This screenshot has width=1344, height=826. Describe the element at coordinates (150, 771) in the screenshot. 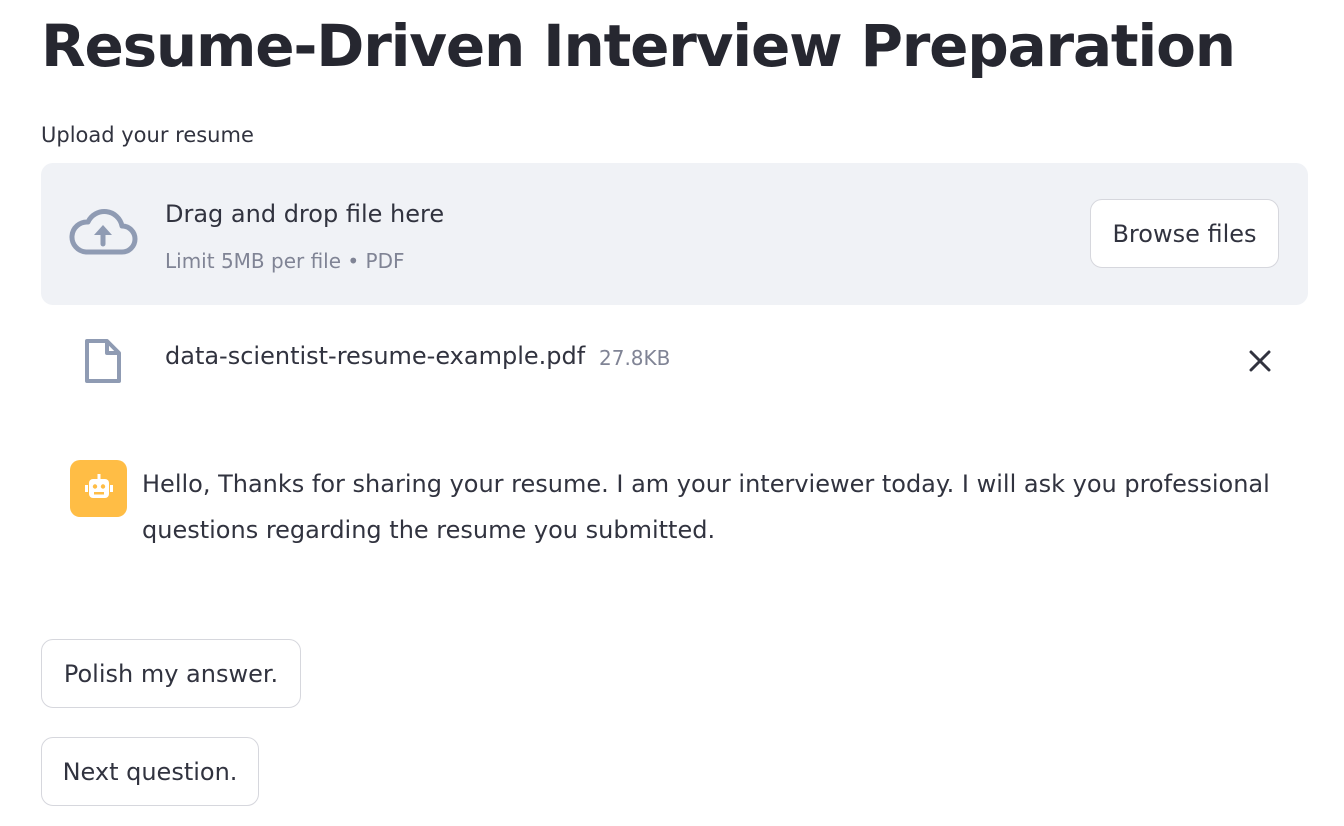

I see `next-question-button: Next question.` at that location.